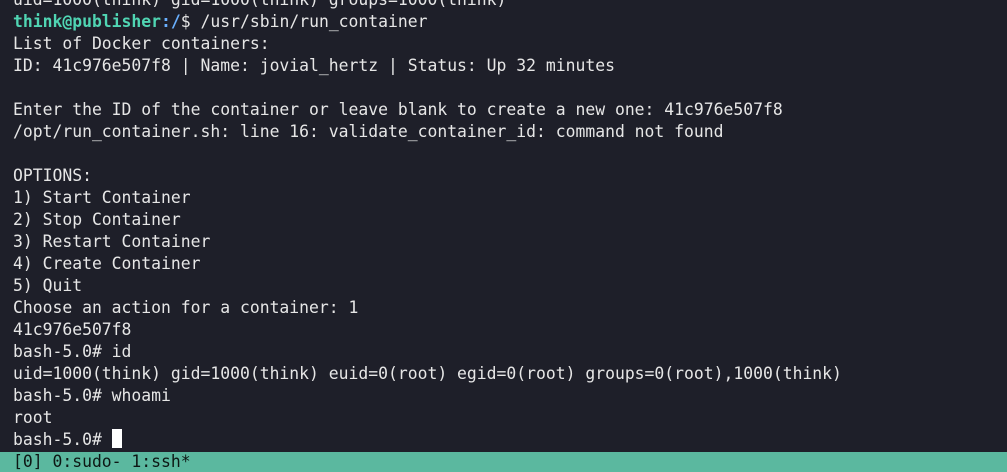  Describe the element at coordinates (503, 462) in the screenshot. I see `tmux-status-bar: [0] 0:sudo- 1:ssh*` at that location.